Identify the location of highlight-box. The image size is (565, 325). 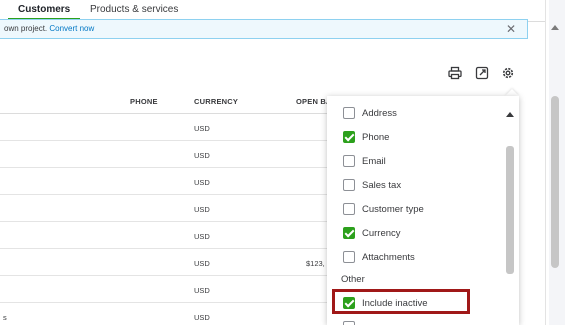
(401, 301).